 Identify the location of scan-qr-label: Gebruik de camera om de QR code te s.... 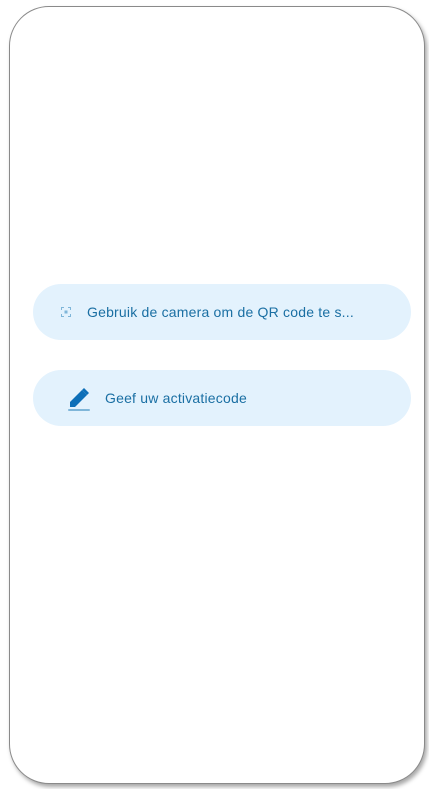
(220, 312).